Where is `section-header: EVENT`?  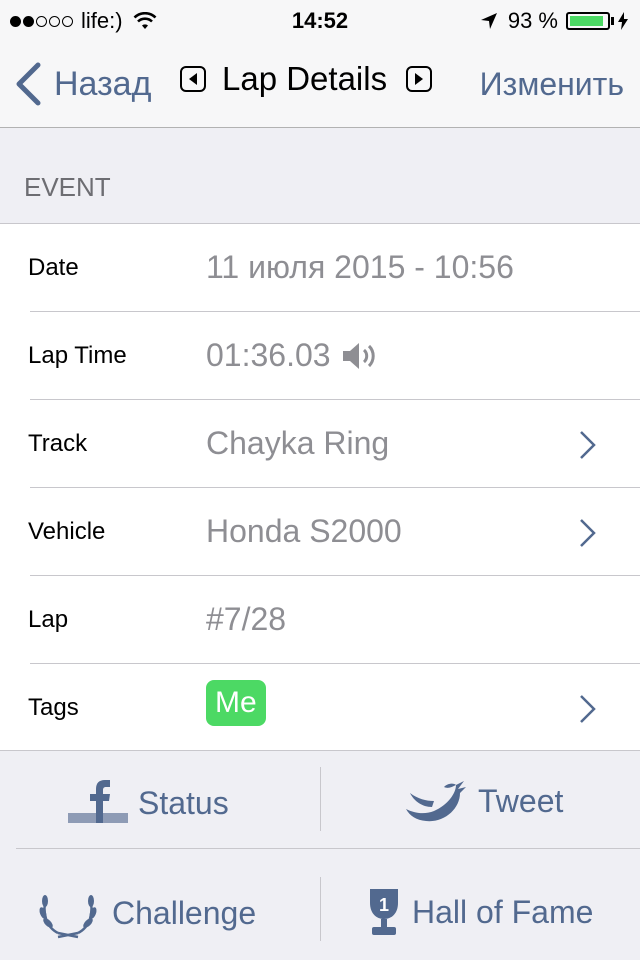
section-header: EVENT is located at coordinates (67, 187).